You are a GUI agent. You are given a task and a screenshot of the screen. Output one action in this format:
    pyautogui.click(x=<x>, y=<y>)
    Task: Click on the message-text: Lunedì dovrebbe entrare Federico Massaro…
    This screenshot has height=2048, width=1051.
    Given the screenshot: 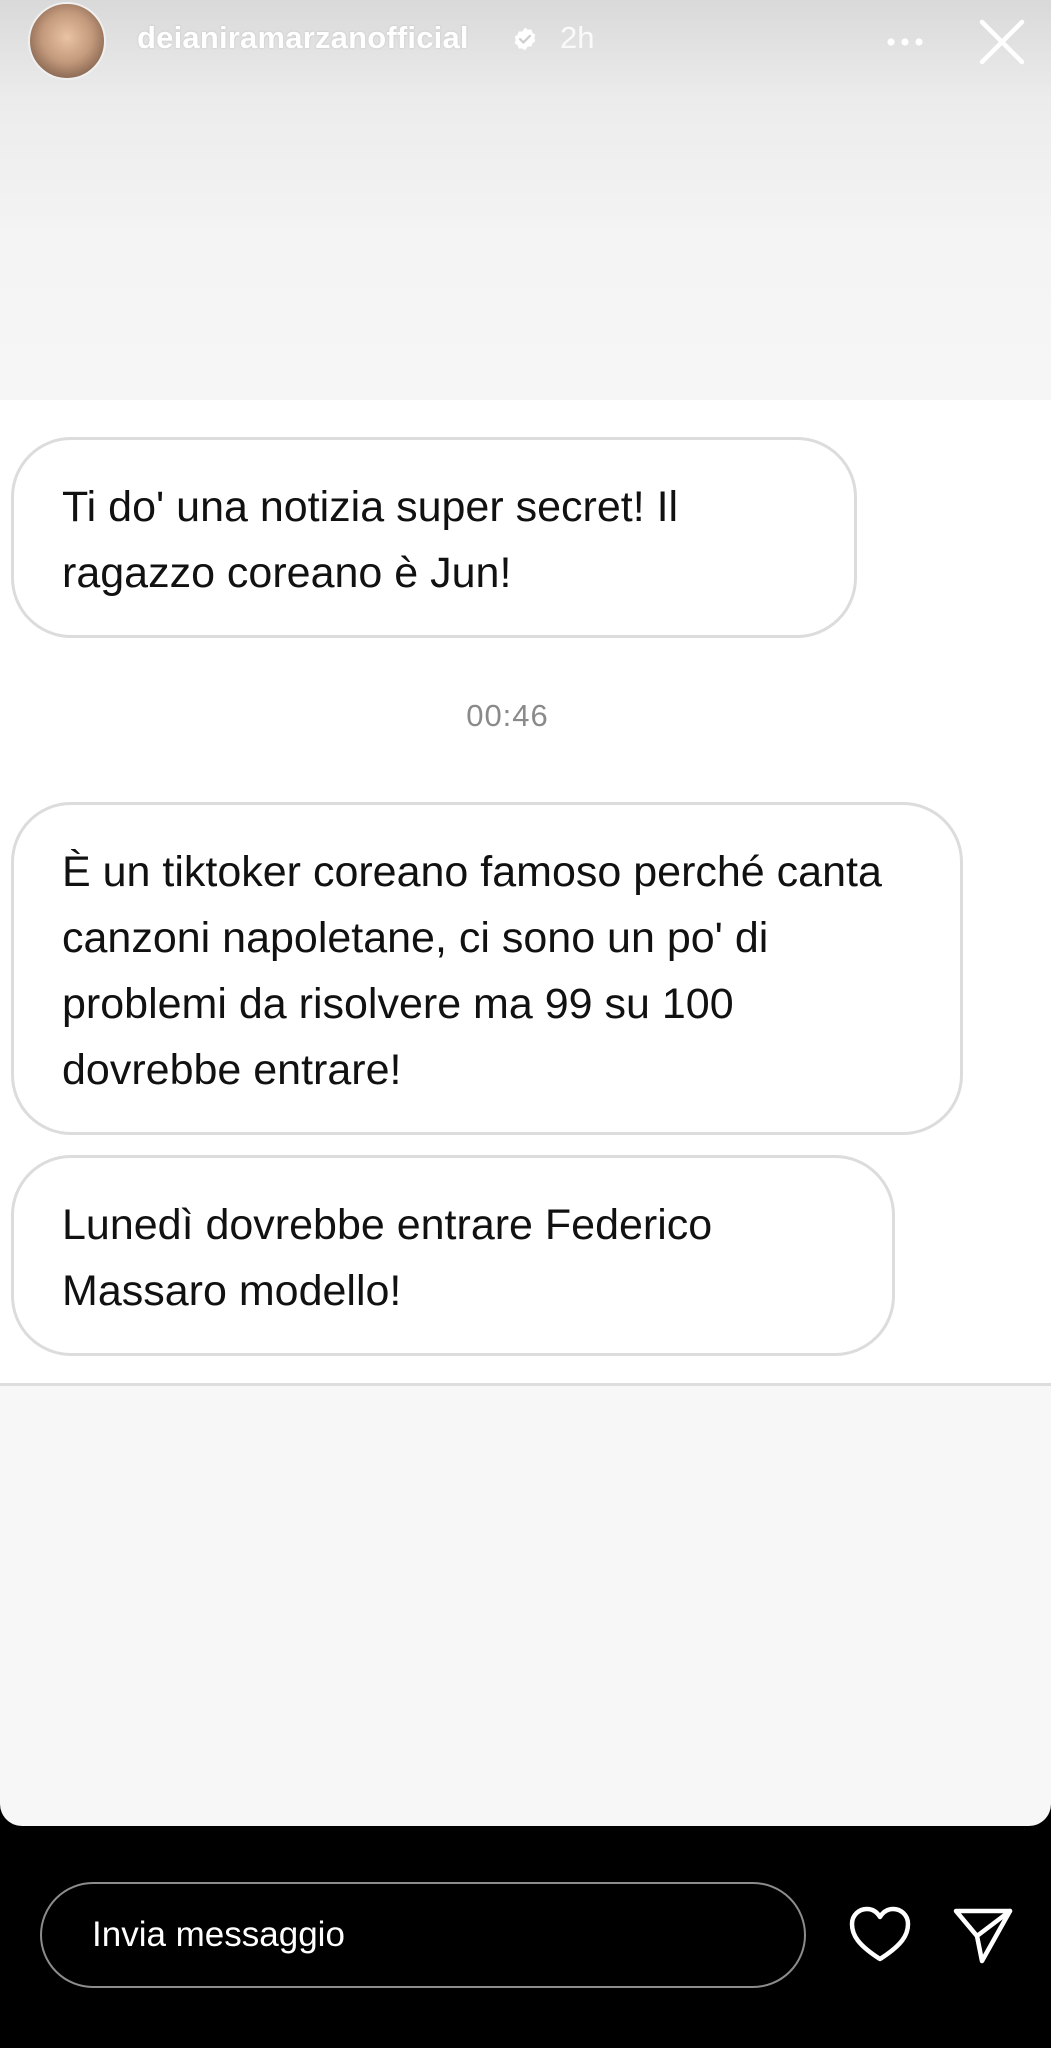 What is the action you would take?
    pyautogui.click(x=387, y=1258)
    